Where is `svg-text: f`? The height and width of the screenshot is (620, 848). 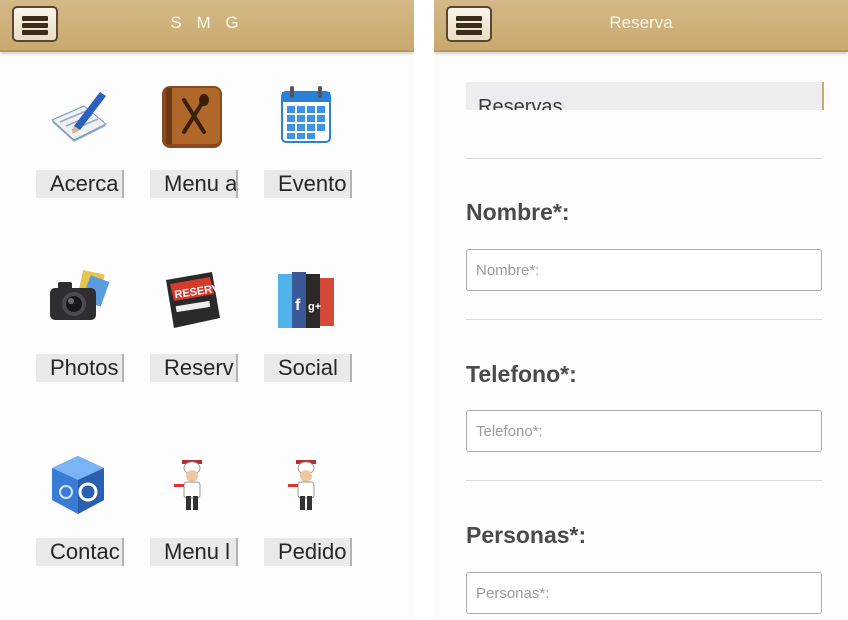
svg-text: f is located at coordinates (298, 305).